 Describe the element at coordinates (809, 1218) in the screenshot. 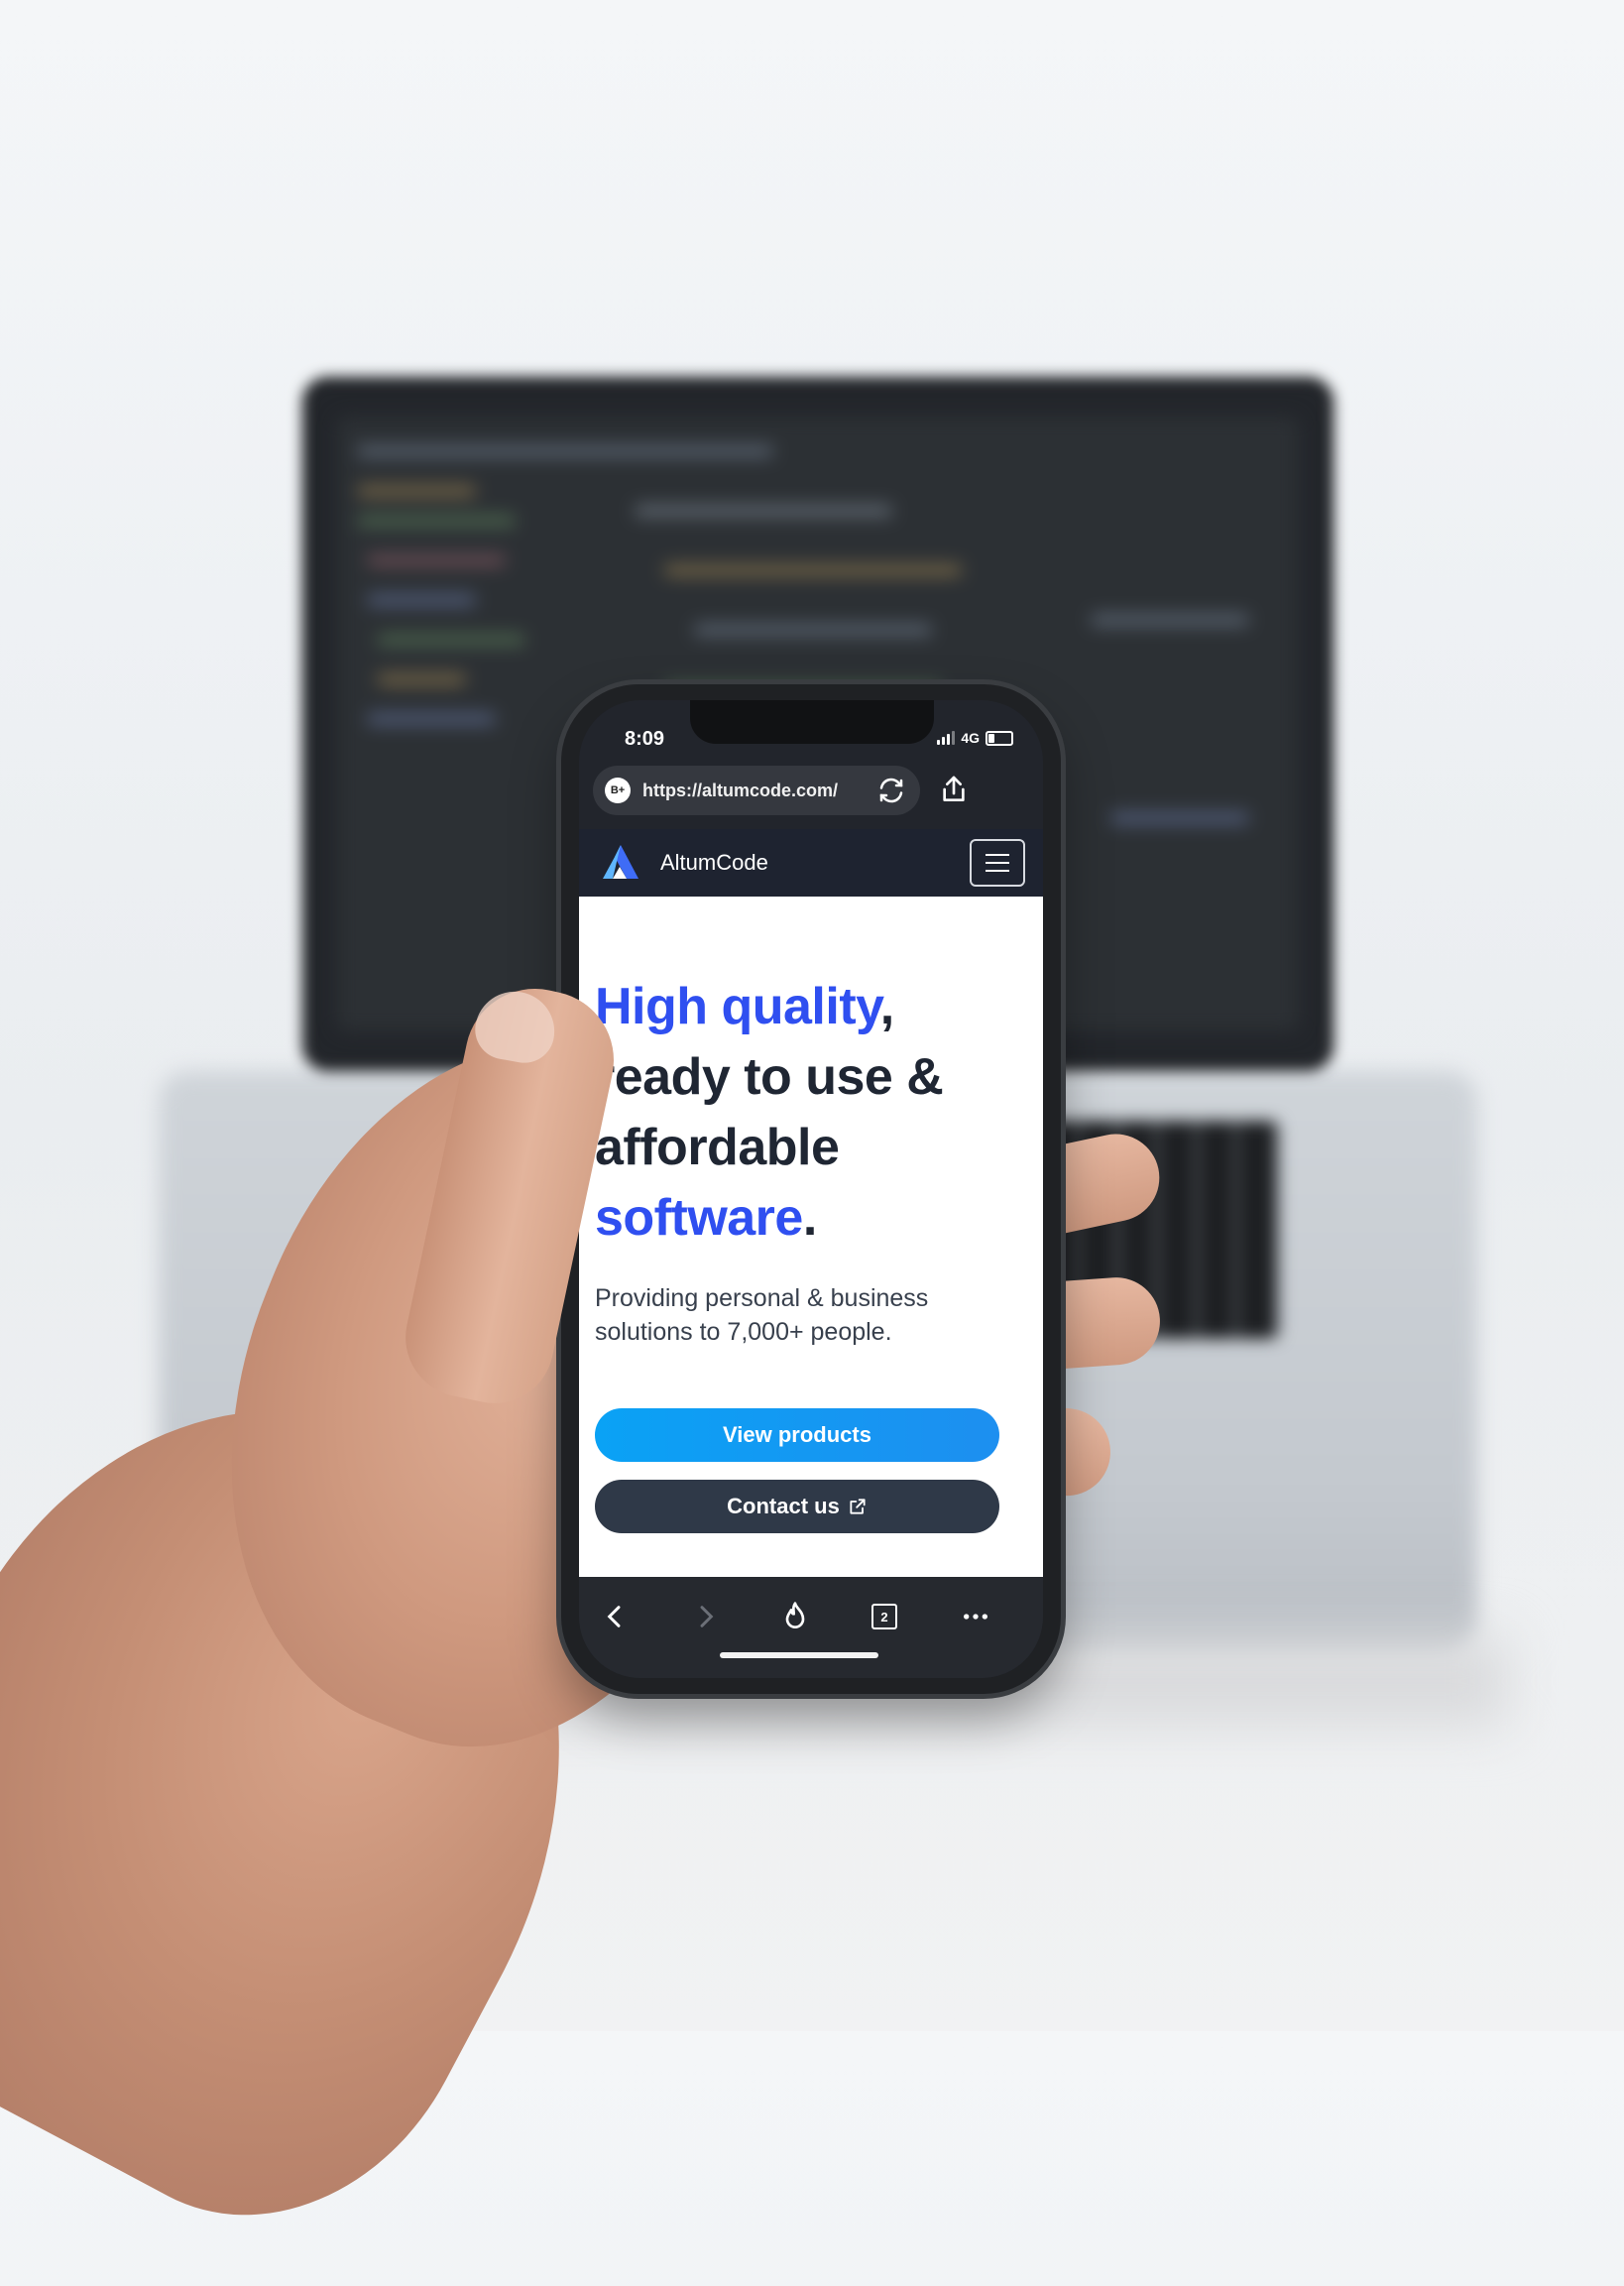

I see `hero-period: .` at that location.